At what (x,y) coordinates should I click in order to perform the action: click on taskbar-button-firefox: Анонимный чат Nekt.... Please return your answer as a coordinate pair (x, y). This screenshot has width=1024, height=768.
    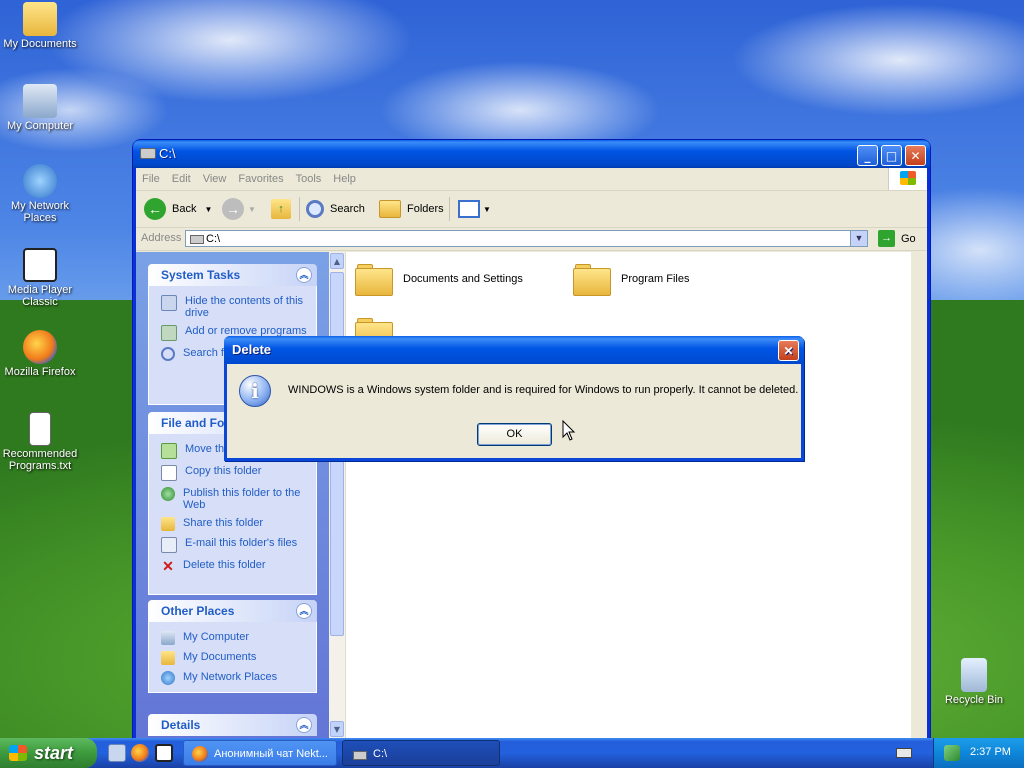
    Looking at the image, I should click on (260, 753).